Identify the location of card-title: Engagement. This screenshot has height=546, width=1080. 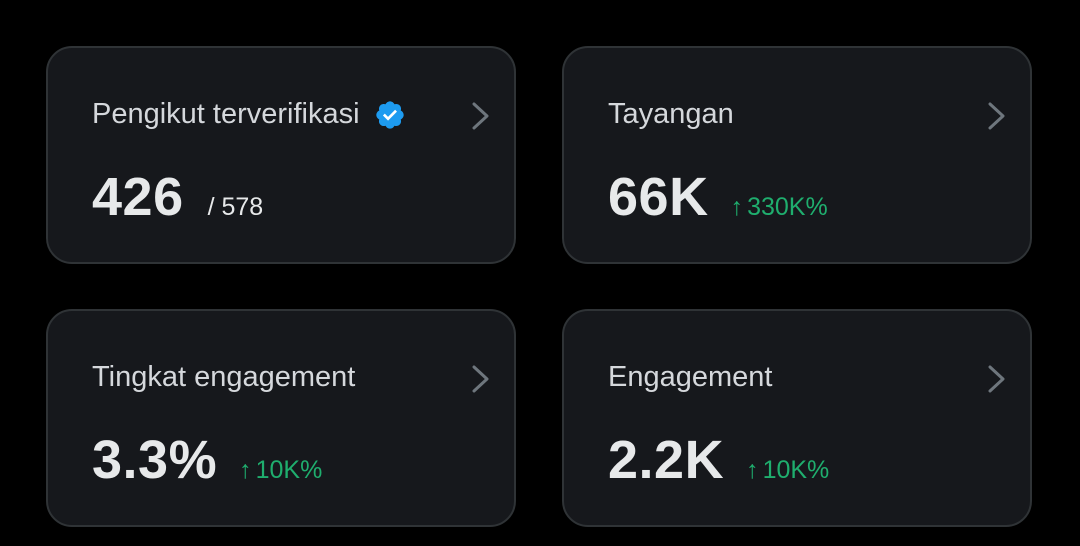
(690, 377).